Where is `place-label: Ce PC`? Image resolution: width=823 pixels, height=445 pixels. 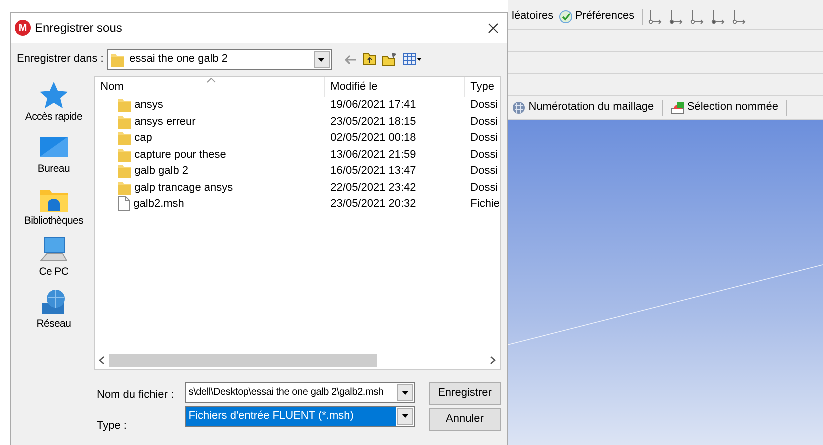
place-label: Ce PC is located at coordinates (54, 273).